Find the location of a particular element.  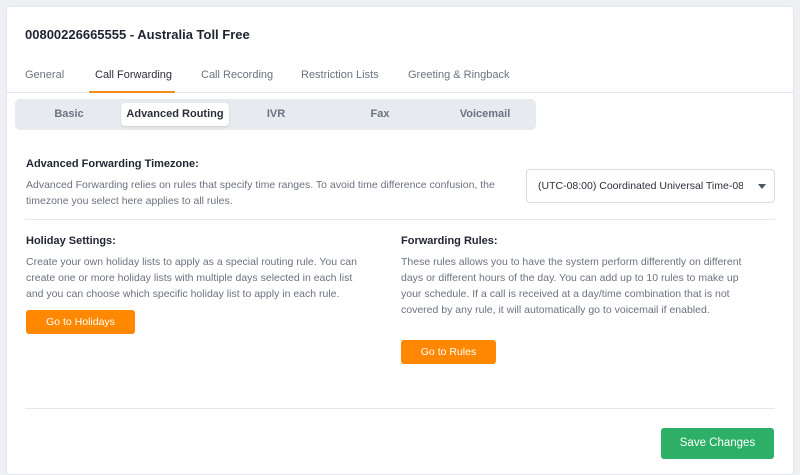

tab-call-forwarding: Call Forwarding is located at coordinates (133, 75).